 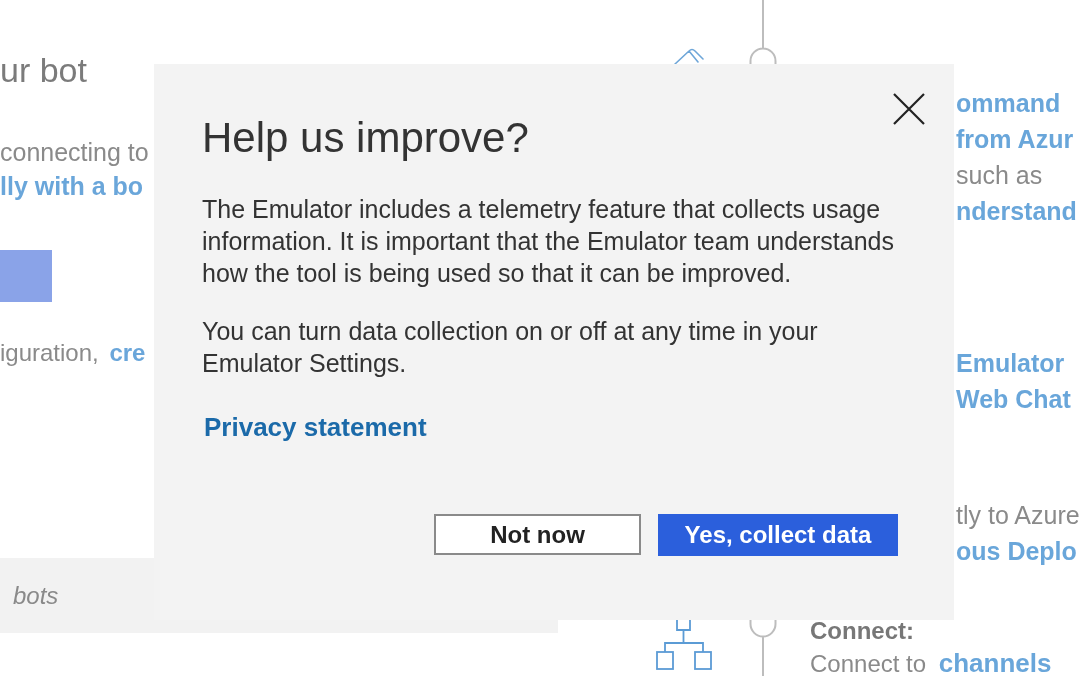 I want to click on privacy-link: Privacy statement, so click(x=315, y=427).